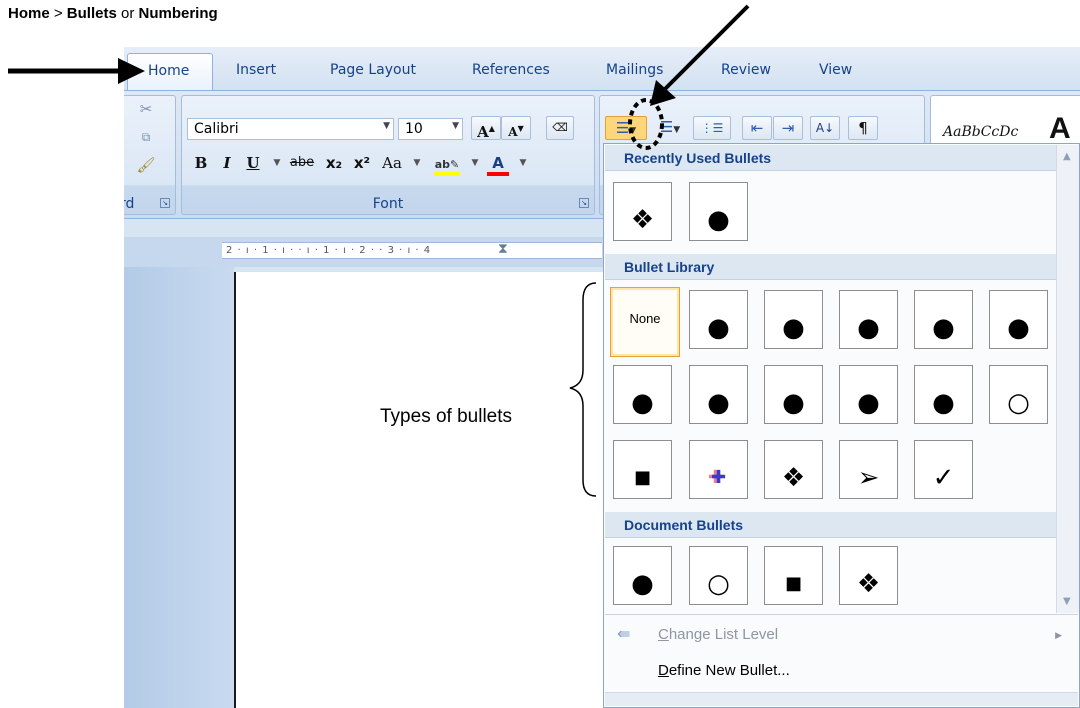  Describe the element at coordinates (583, 389) in the screenshot. I see `bullets-brace` at that location.